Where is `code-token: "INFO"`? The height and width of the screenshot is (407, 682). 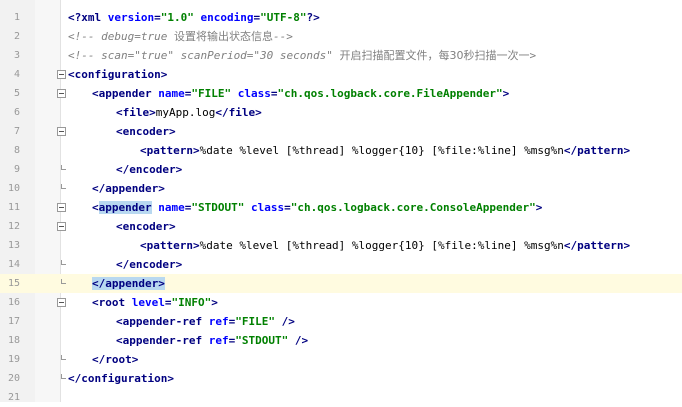
code-token: "INFO" is located at coordinates (191, 302).